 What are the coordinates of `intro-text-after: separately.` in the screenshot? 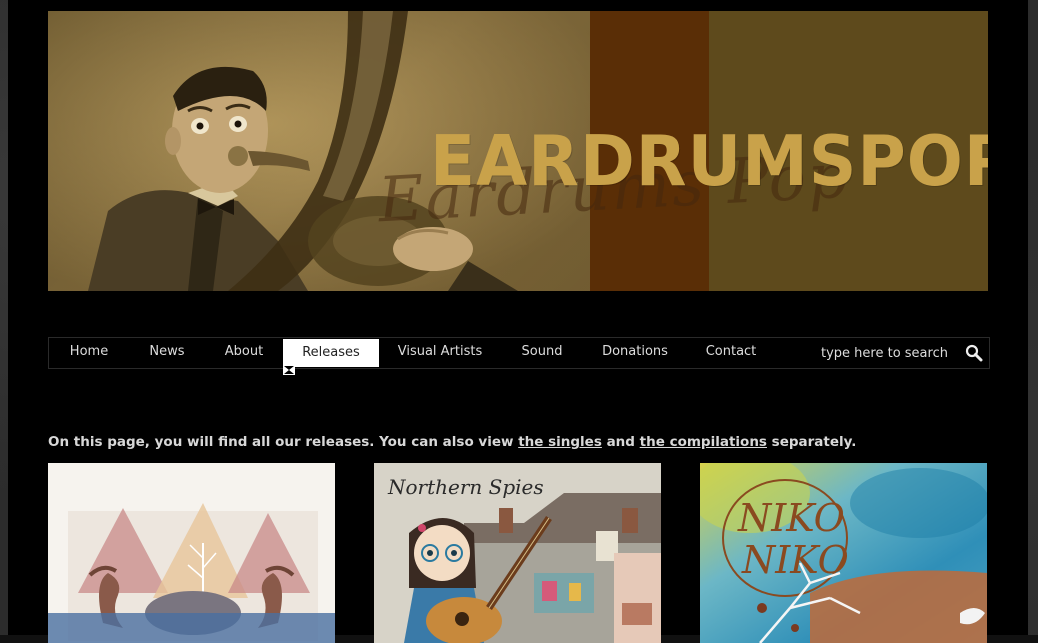 It's located at (811, 442).